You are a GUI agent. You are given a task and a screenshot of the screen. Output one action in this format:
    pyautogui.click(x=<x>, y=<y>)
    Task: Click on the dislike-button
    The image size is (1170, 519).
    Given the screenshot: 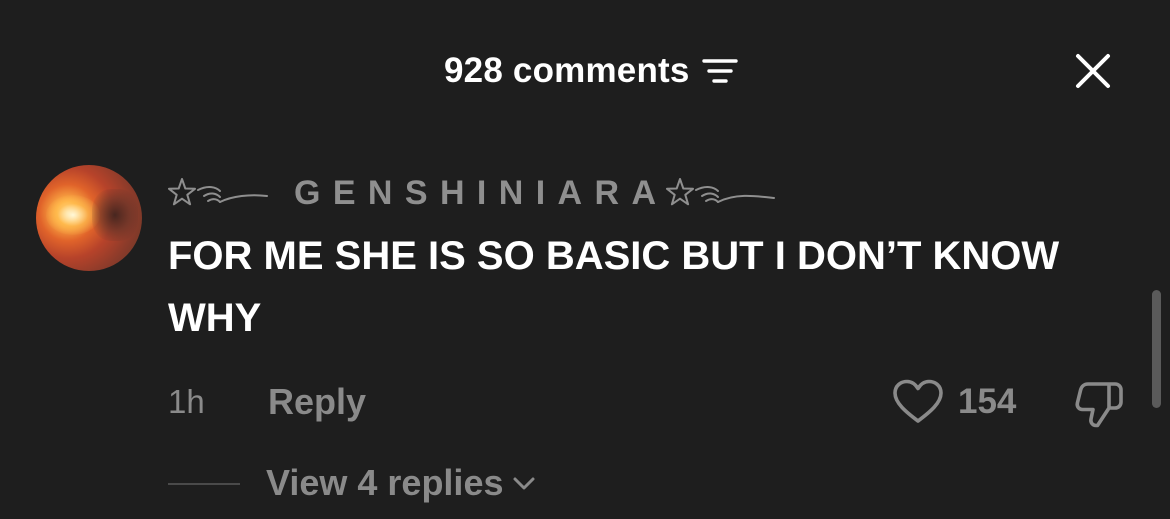 What is the action you would take?
    pyautogui.click(x=1099, y=404)
    